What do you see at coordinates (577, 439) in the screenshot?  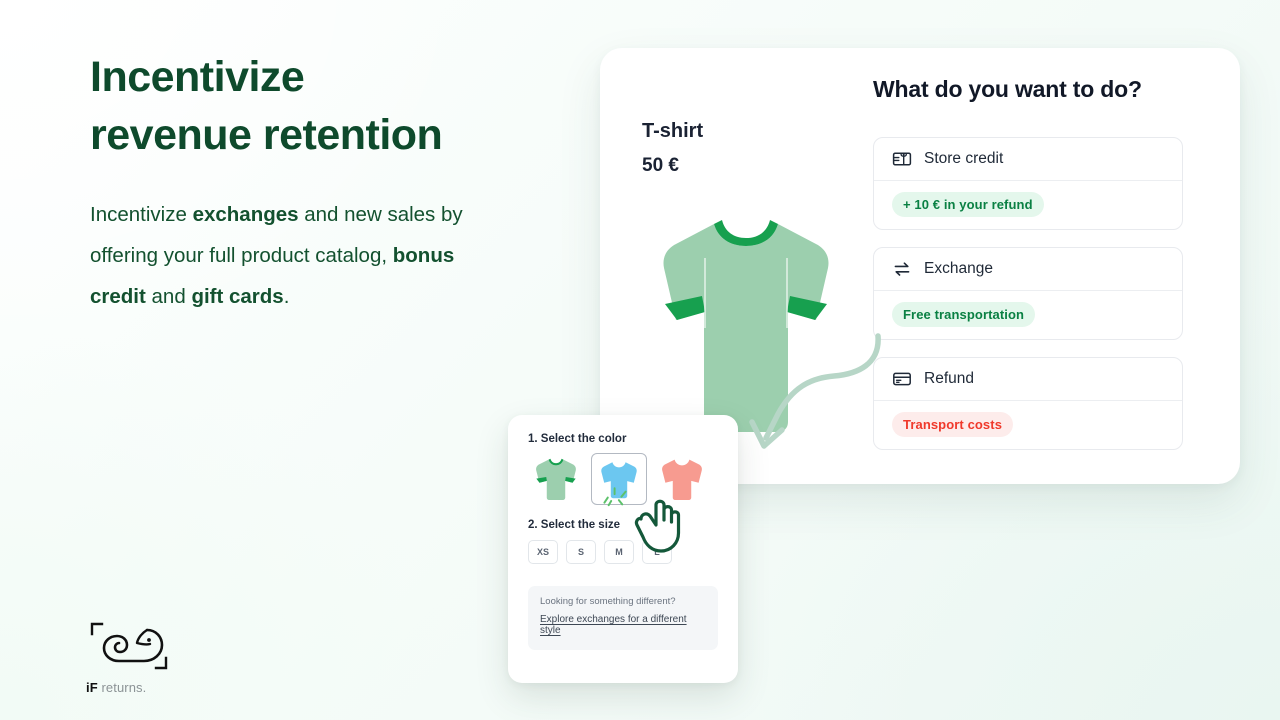 I see `step-1-title: 1. Select the color` at bounding box center [577, 439].